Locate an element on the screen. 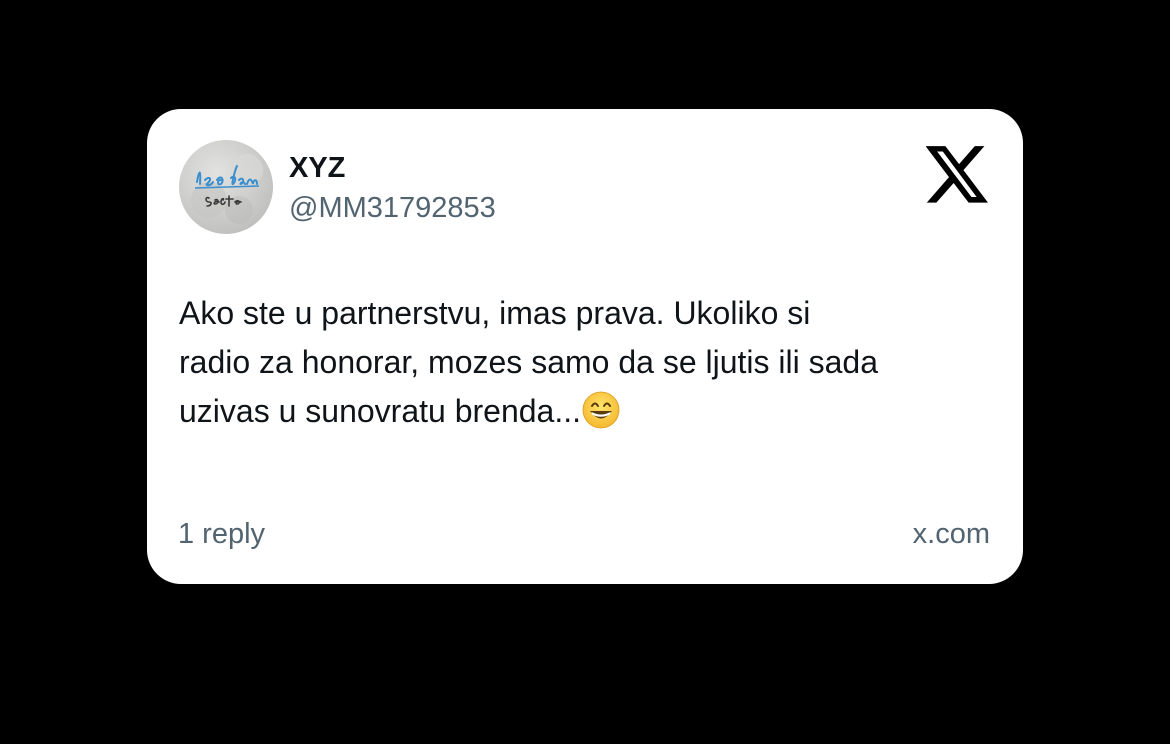  avatar-image is located at coordinates (227, 189).